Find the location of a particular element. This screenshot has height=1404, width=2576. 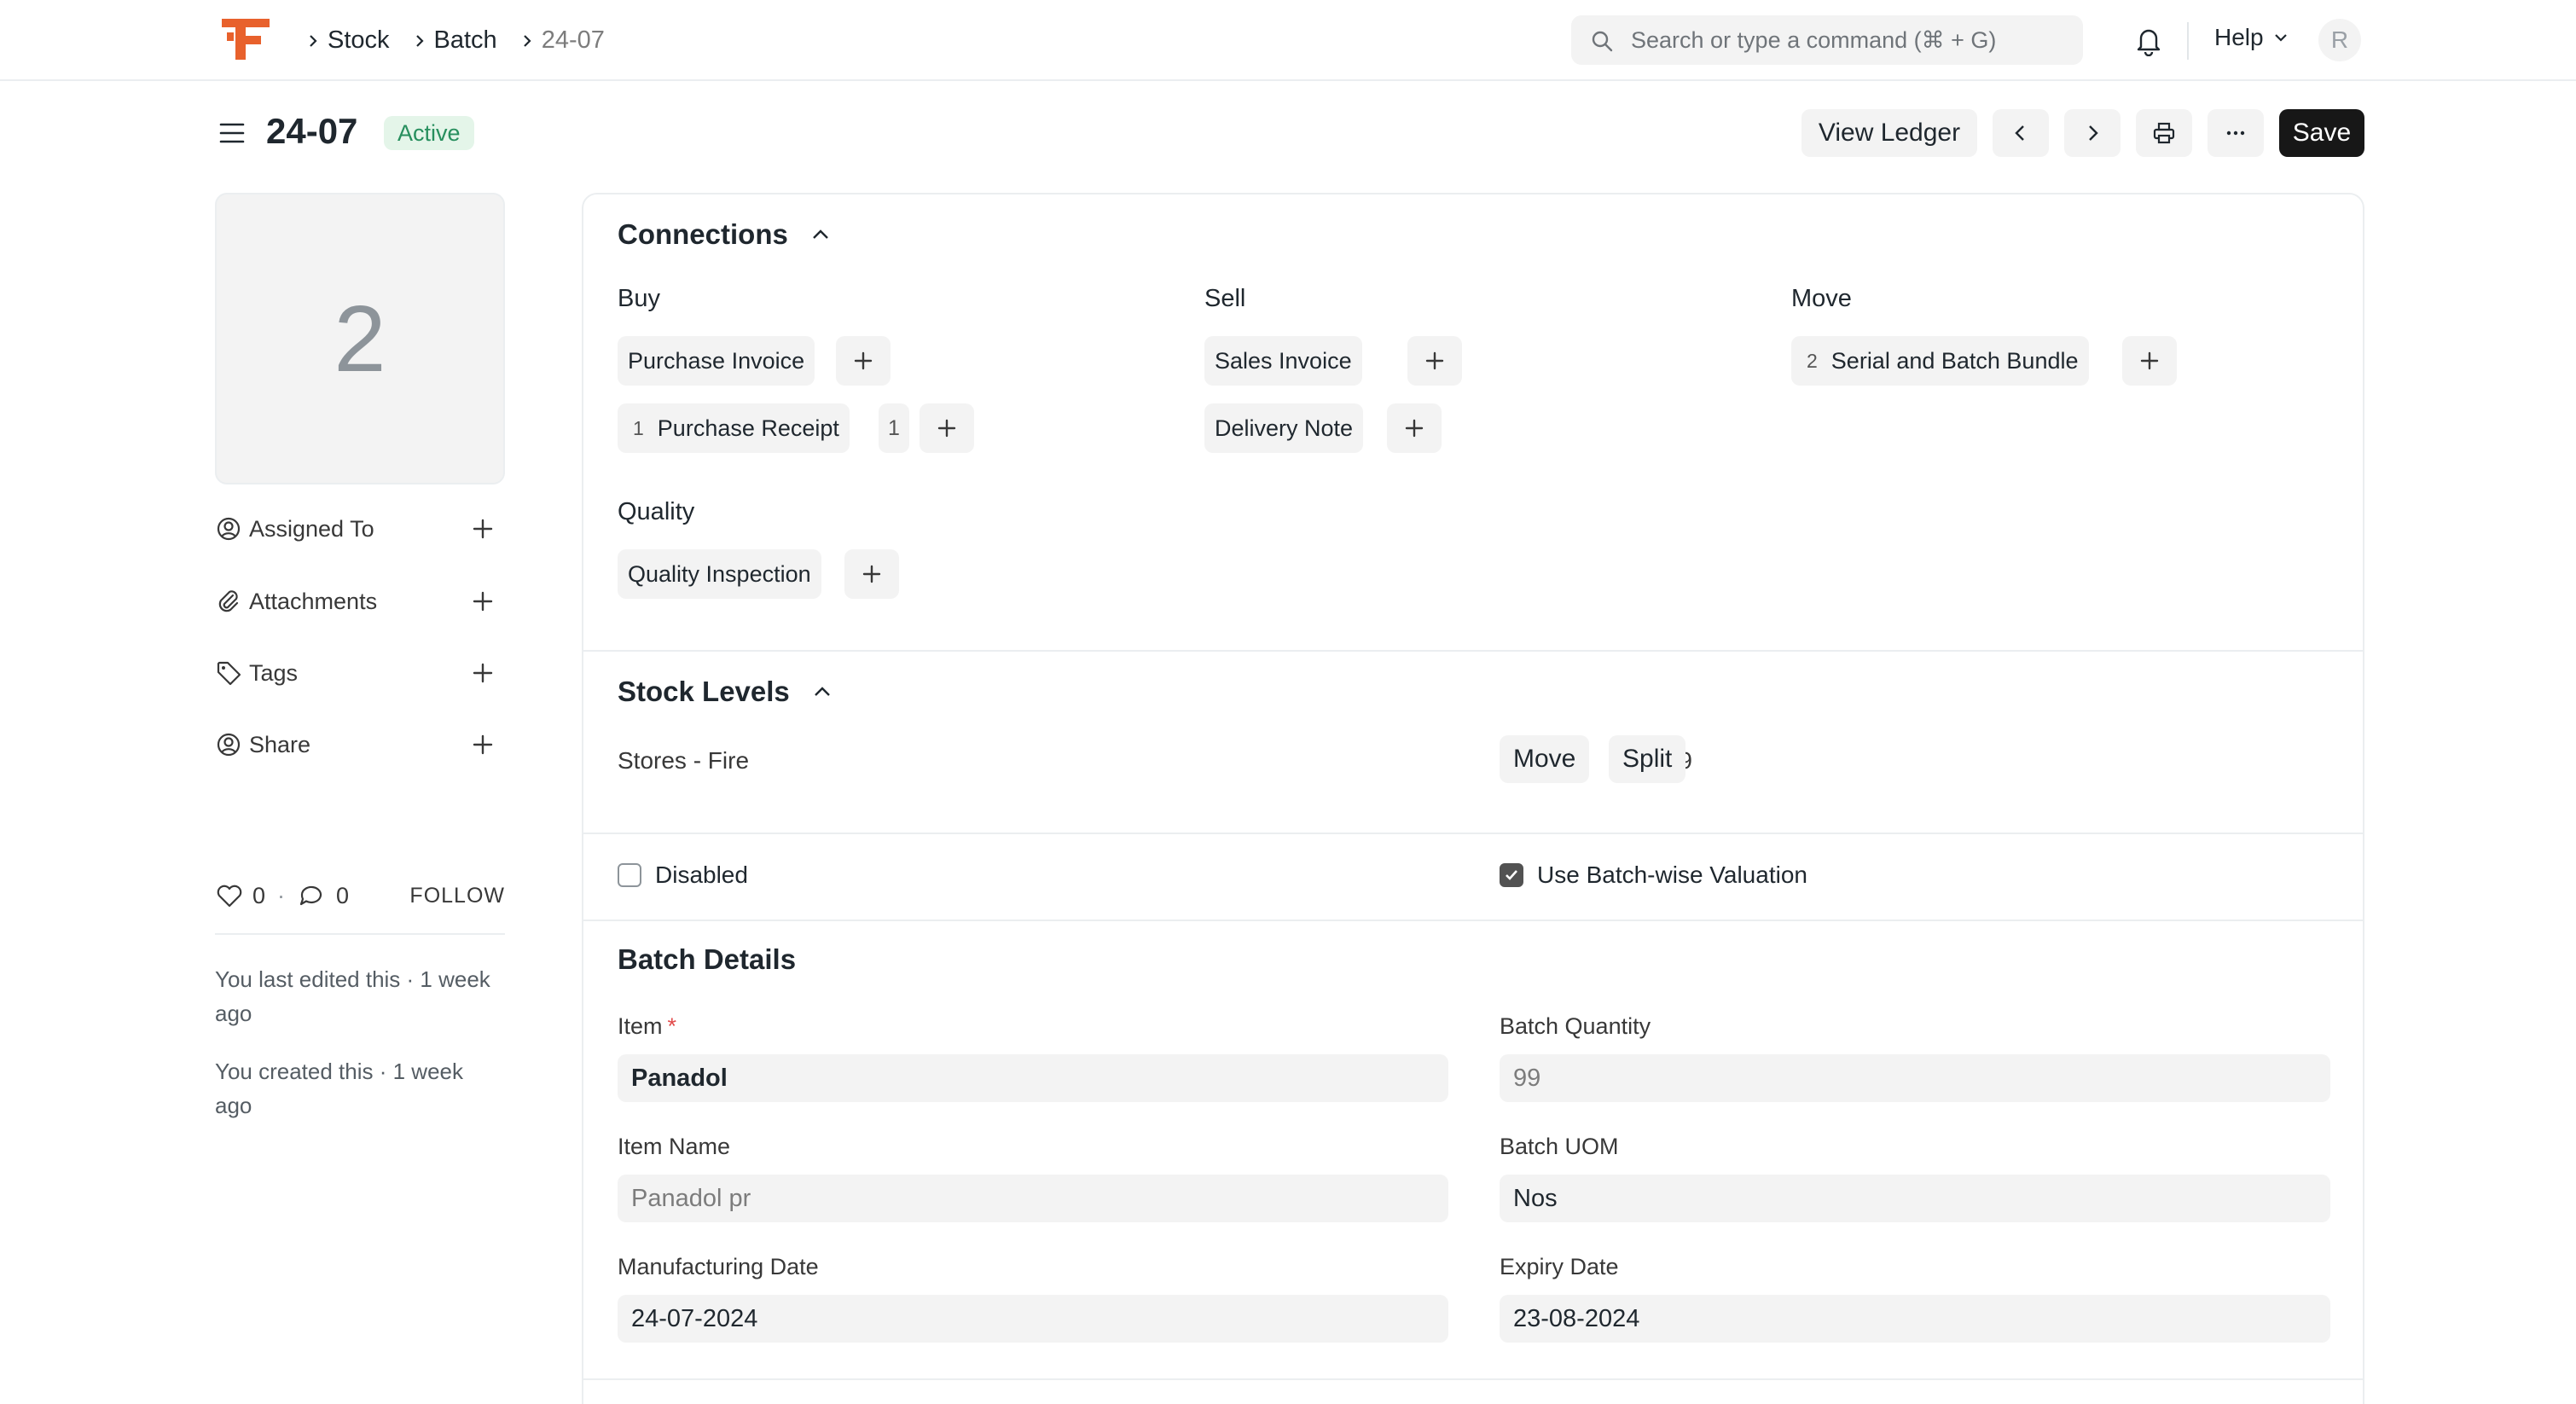

sidebar-toggle-icon is located at coordinates (232, 133).